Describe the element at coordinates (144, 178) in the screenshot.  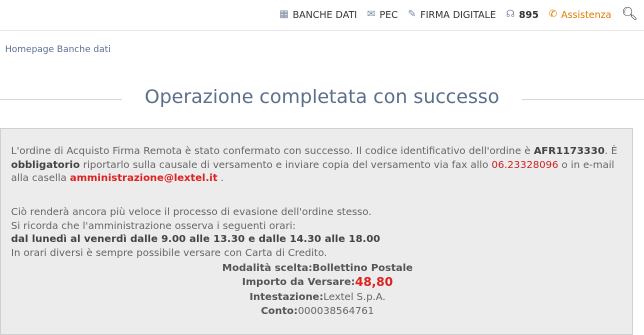
I see `email-link: amministrazione@lextel.it` at that location.